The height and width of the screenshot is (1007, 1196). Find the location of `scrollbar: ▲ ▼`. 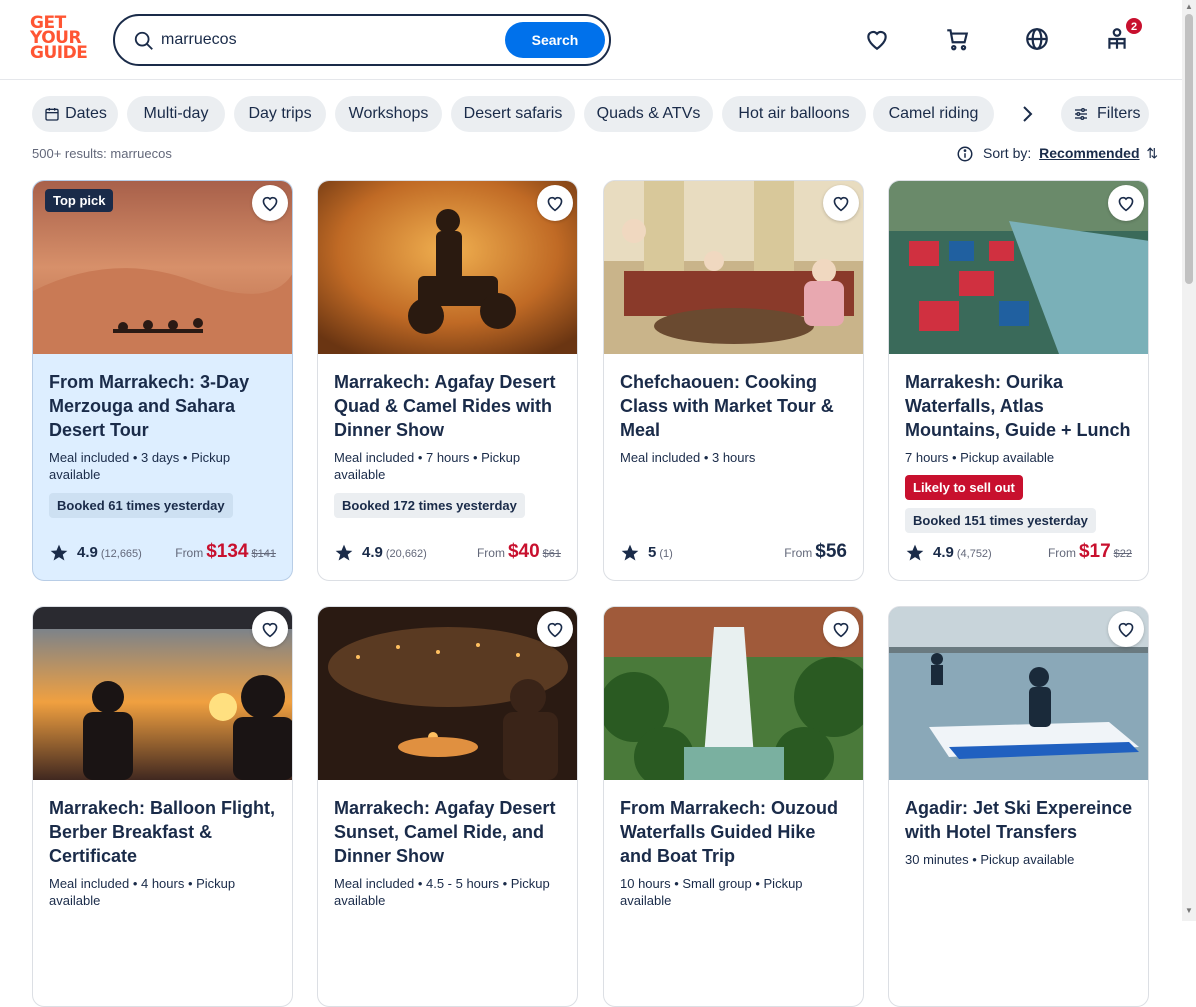

scrollbar: ▲ ▼ is located at coordinates (1189, 460).